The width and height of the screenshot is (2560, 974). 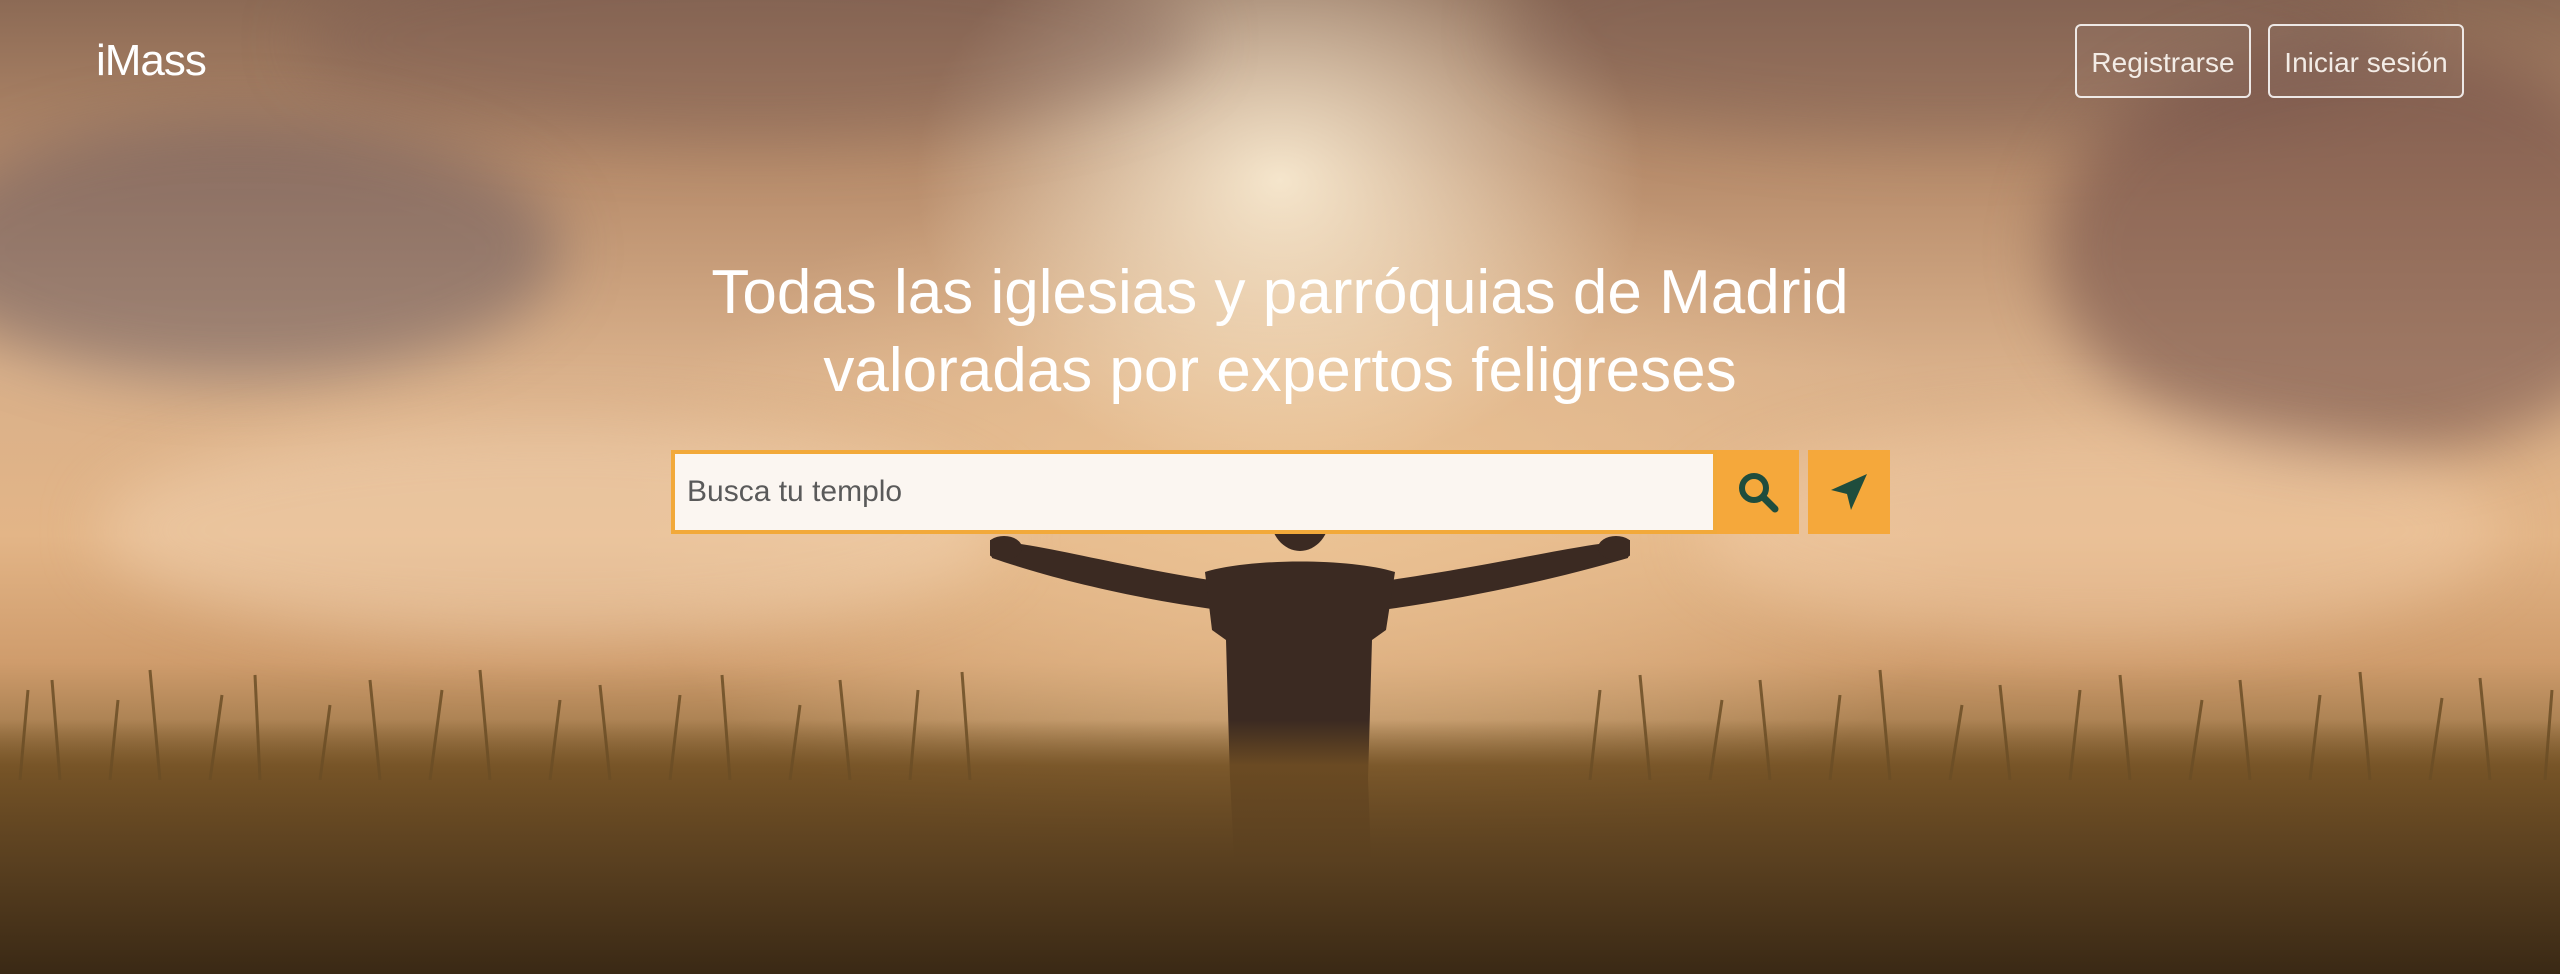 What do you see at coordinates (750, 70) in the screenshot?
I see `cloud` at bounding box center [750, 70].